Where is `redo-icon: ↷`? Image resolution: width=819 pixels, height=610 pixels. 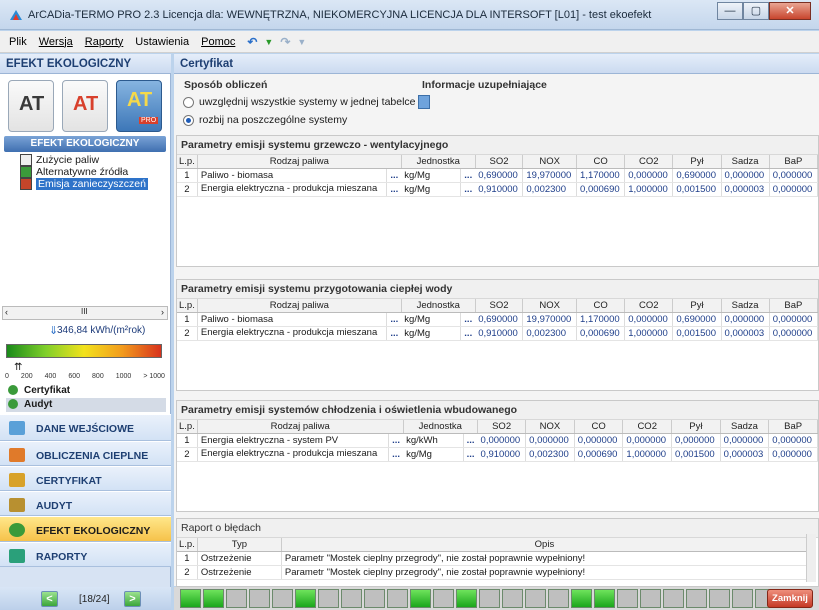
redo-icon: ↷ is located at coordinates (285, 42).